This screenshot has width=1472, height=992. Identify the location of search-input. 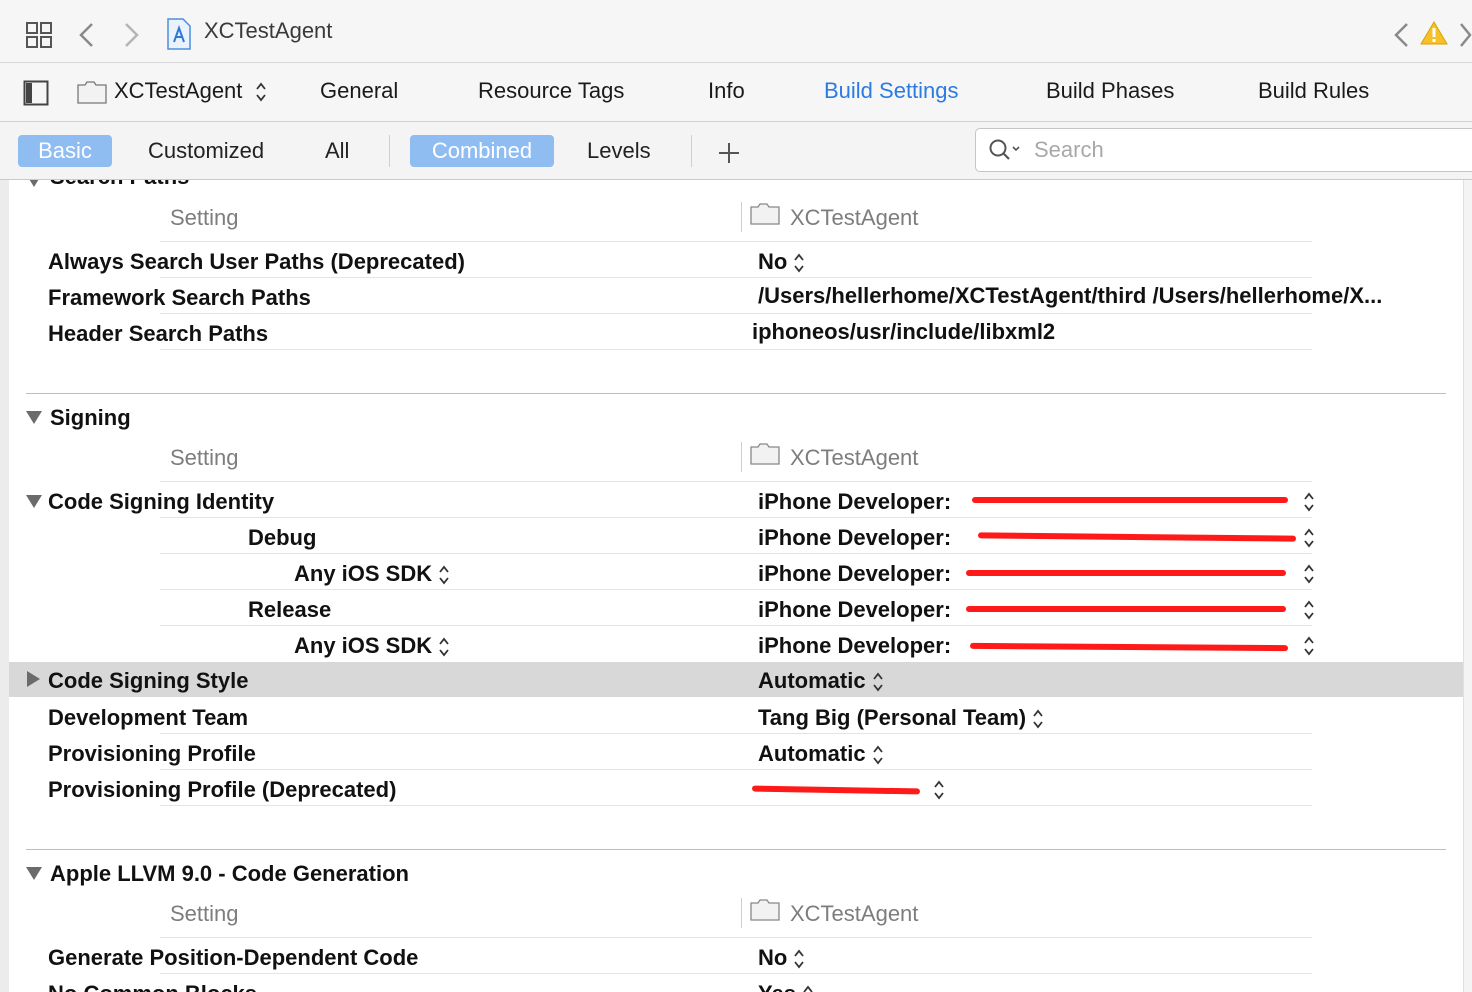
(1244, 150).